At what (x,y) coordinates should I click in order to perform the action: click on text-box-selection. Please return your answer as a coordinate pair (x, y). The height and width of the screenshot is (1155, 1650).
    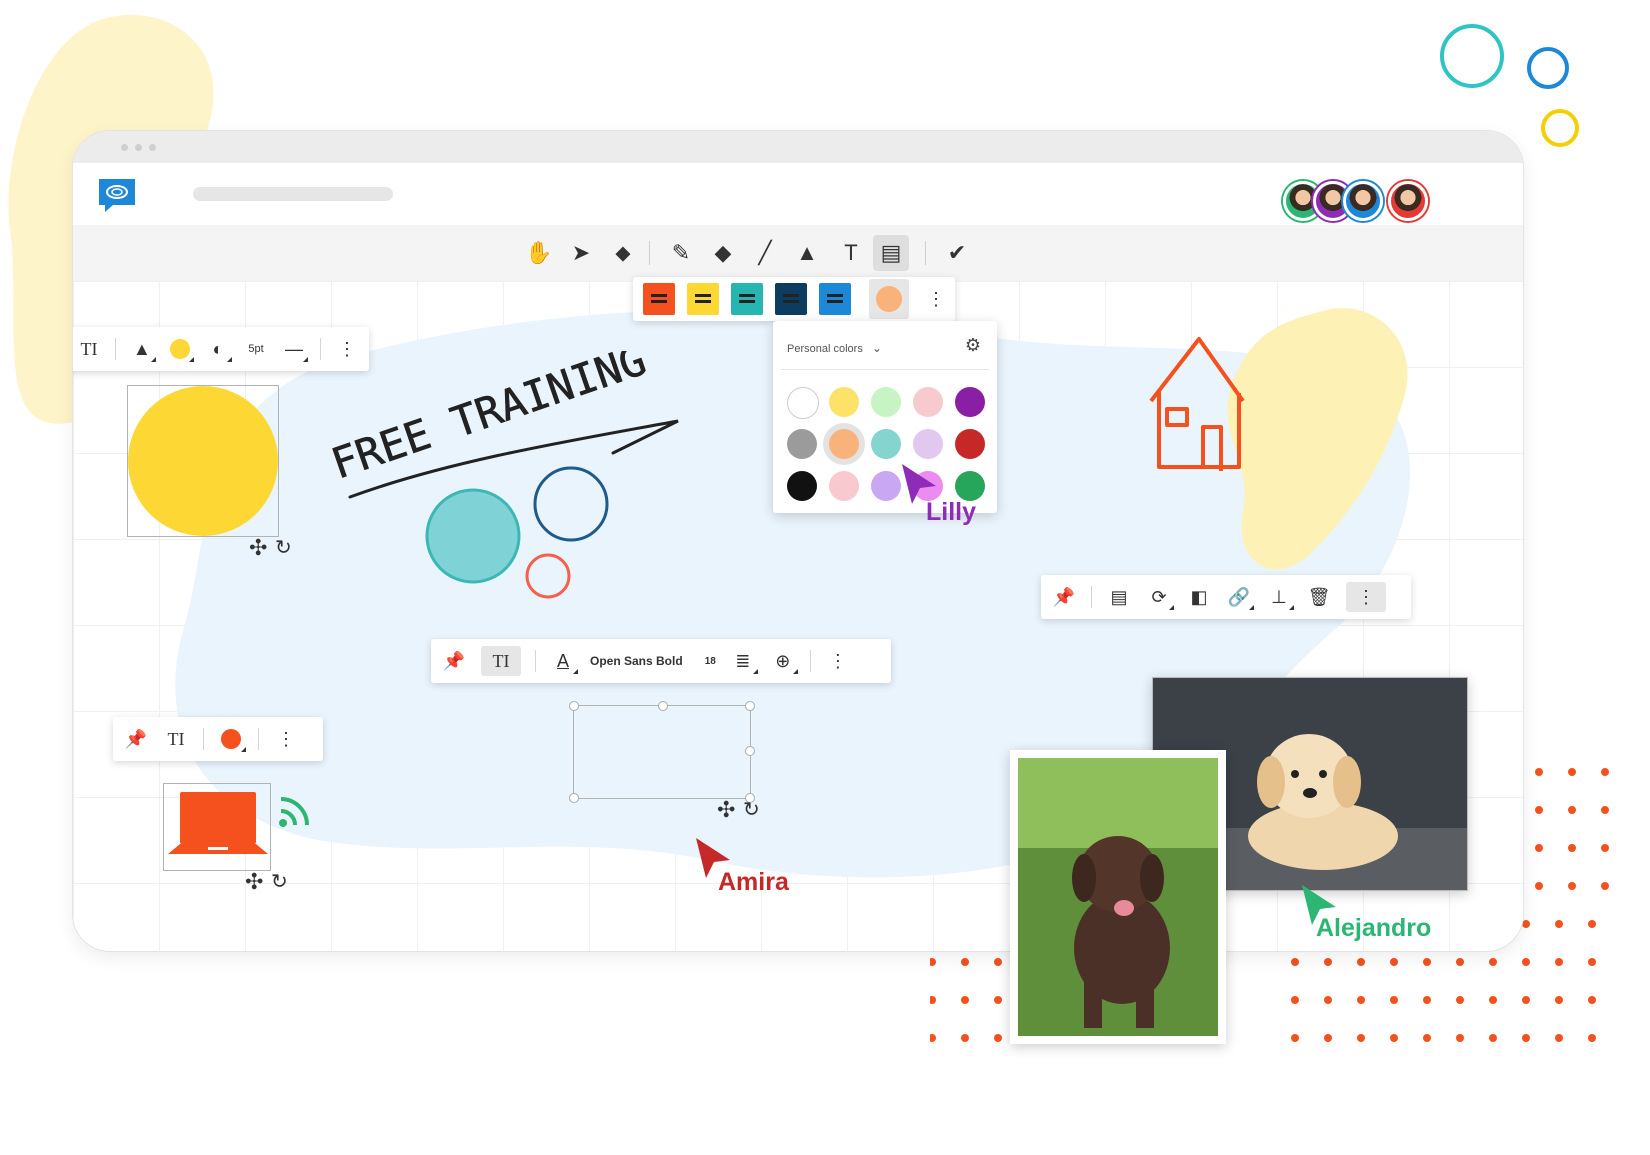
    Looking at the image, I should click on (662, 752).